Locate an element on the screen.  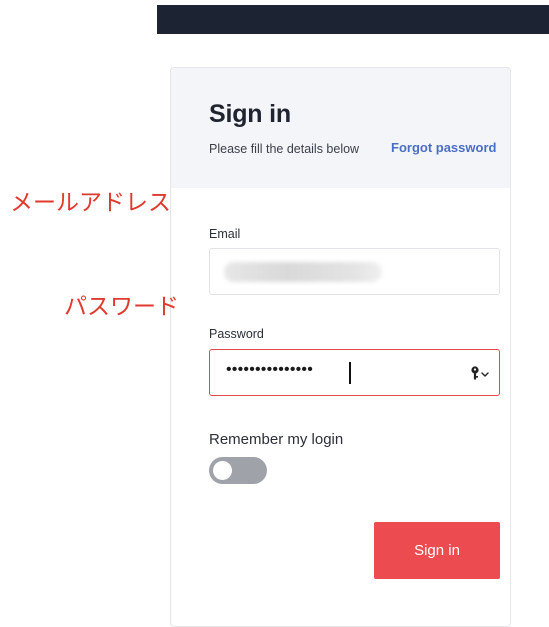
redacted-email-value is located at coordinates (303, 272).